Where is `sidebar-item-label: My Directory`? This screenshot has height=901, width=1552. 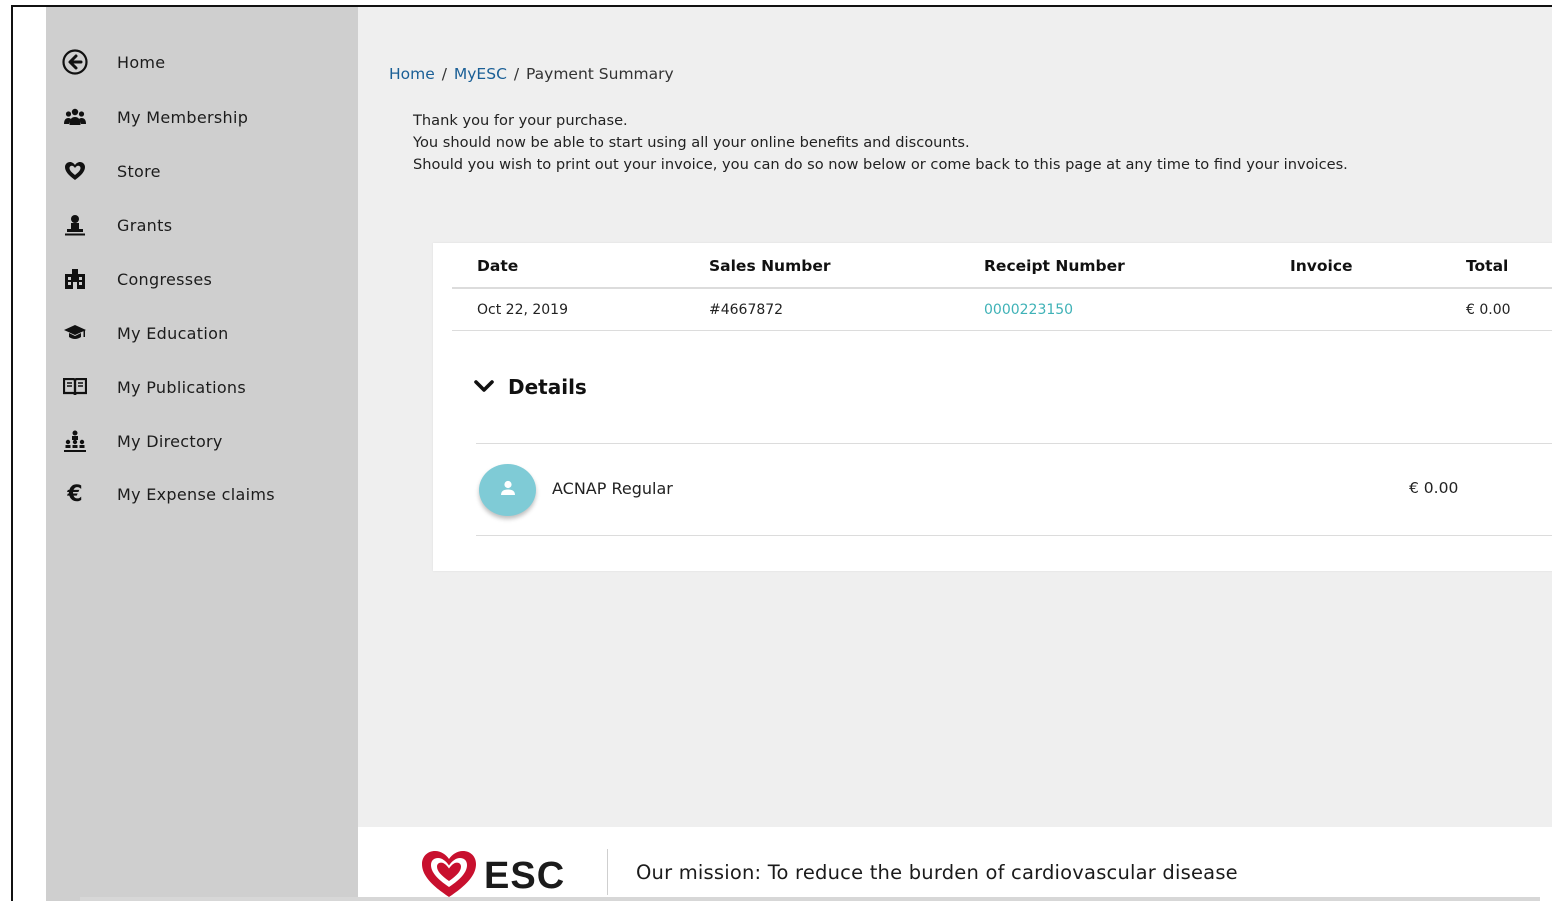
sidebar-item-label: My Directory is located at coordinates (170, 441).